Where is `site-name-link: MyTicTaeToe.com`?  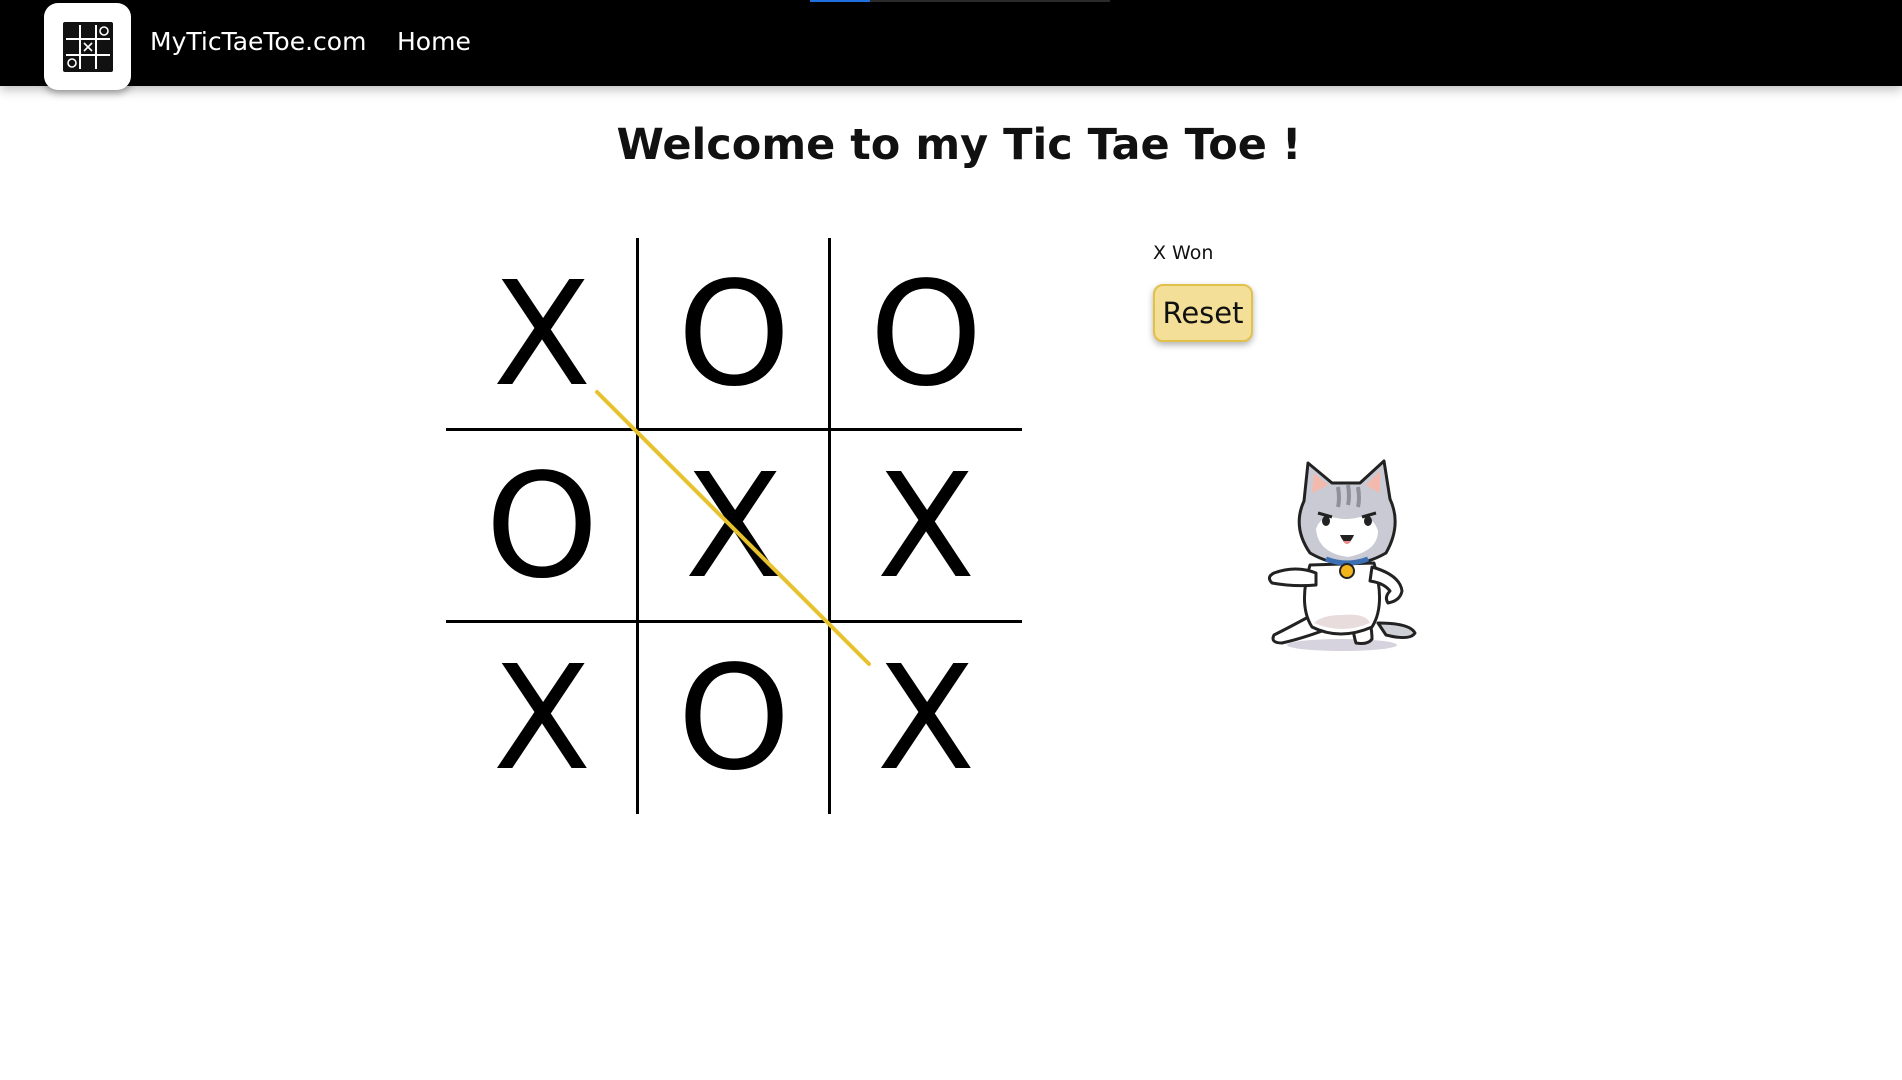 site-name-link: MyTicTaeToe.com is located at coordinates (258, 41).